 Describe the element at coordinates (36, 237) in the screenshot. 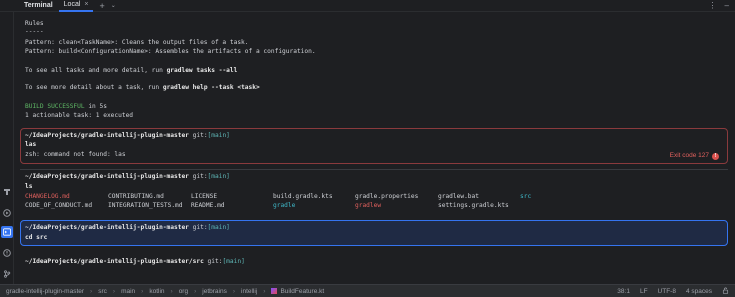

I see `command-text: cd src` at that location.